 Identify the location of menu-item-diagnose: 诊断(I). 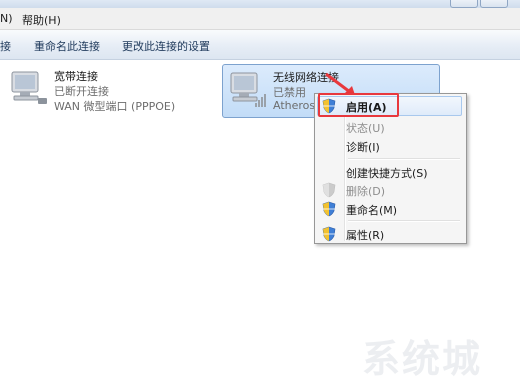
(389, 146).